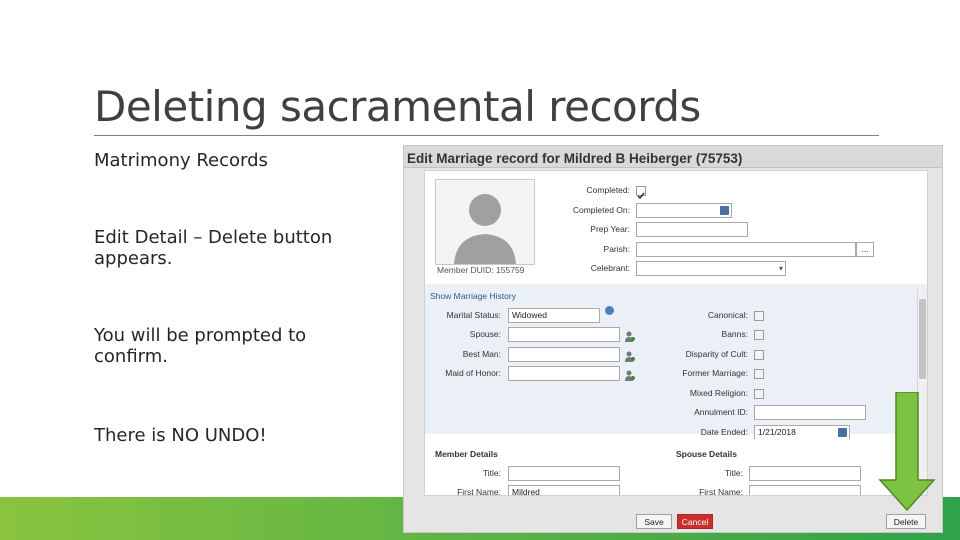 The width and height of the screenshot is (960, 540). I want to click on former-marriage-checkbox, so click(759, 374).